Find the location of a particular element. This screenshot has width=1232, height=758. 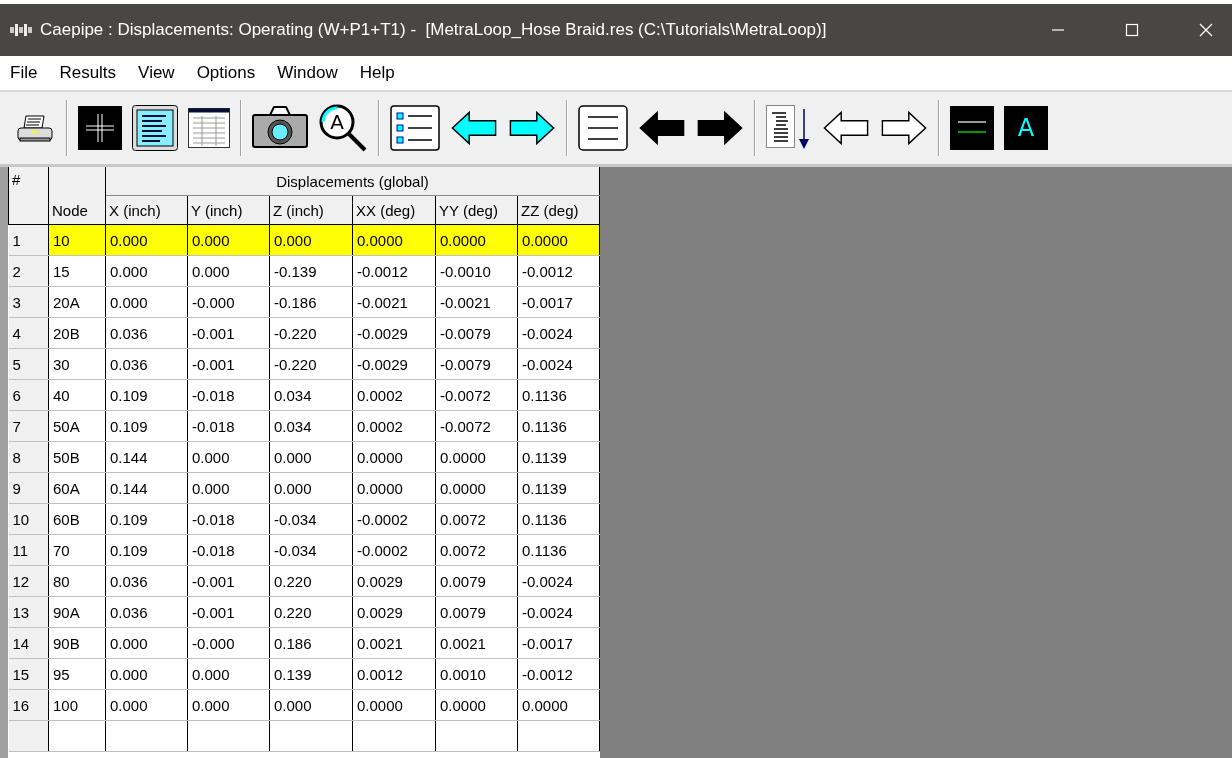

document-icon is located at coordinates (155, 128).